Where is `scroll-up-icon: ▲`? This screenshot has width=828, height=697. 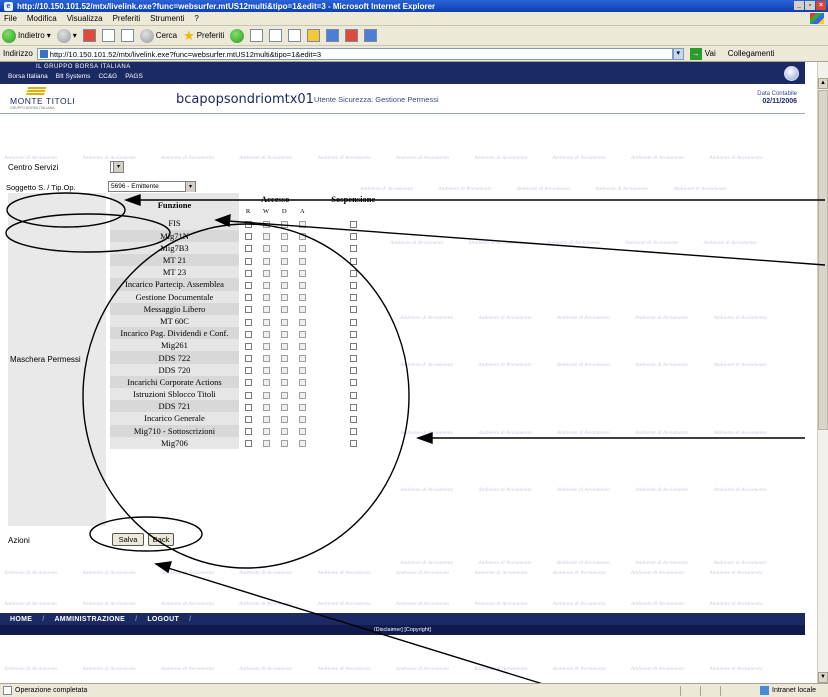 scroll-up-icon: ▲ is located at coordinates (823, 83).